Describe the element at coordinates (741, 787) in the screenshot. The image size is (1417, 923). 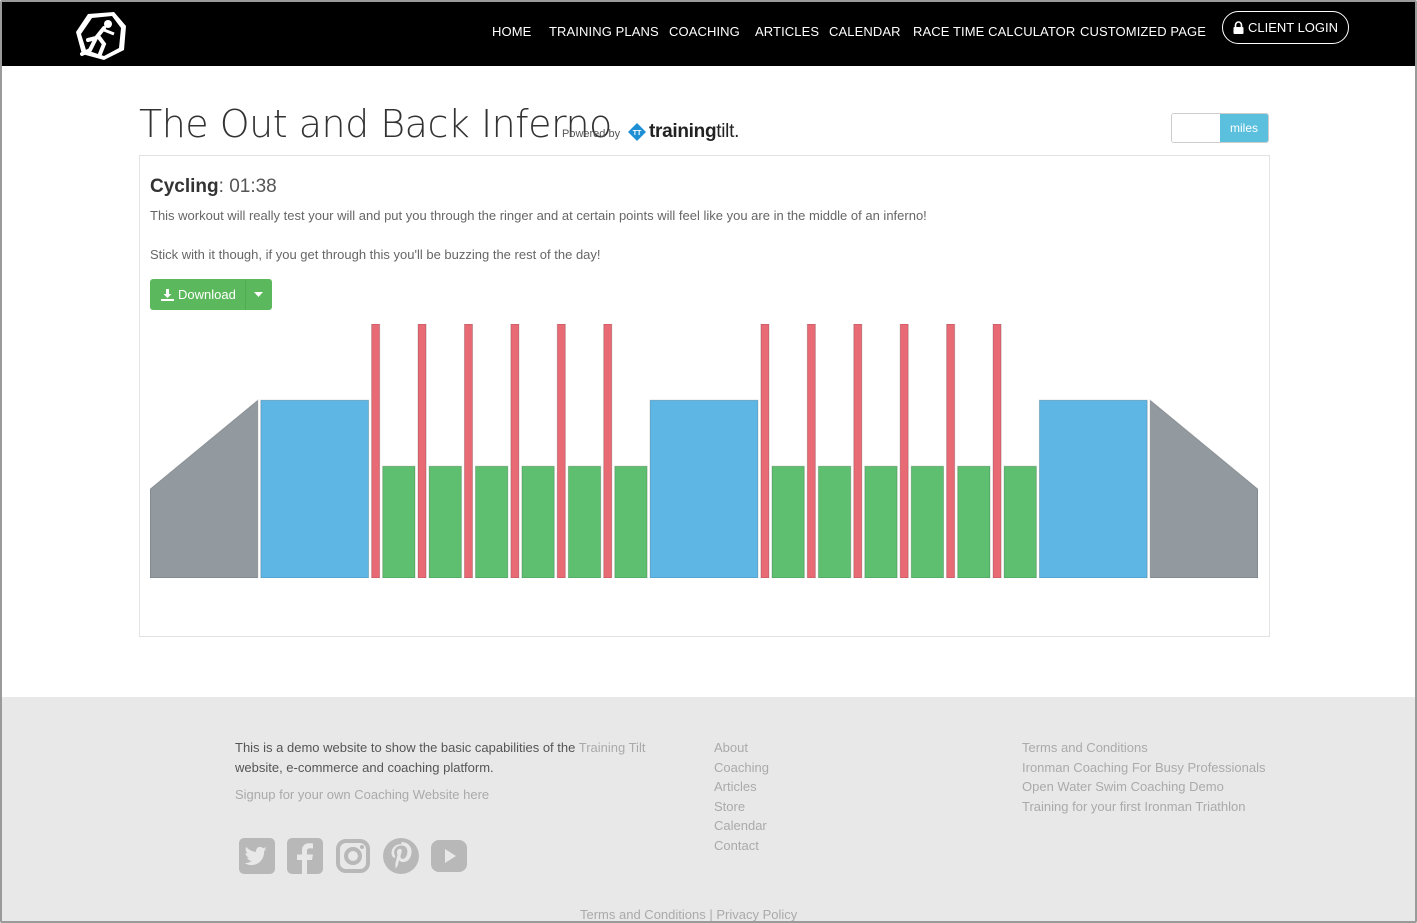
I see `footer-link-articles: Articles` at that location.